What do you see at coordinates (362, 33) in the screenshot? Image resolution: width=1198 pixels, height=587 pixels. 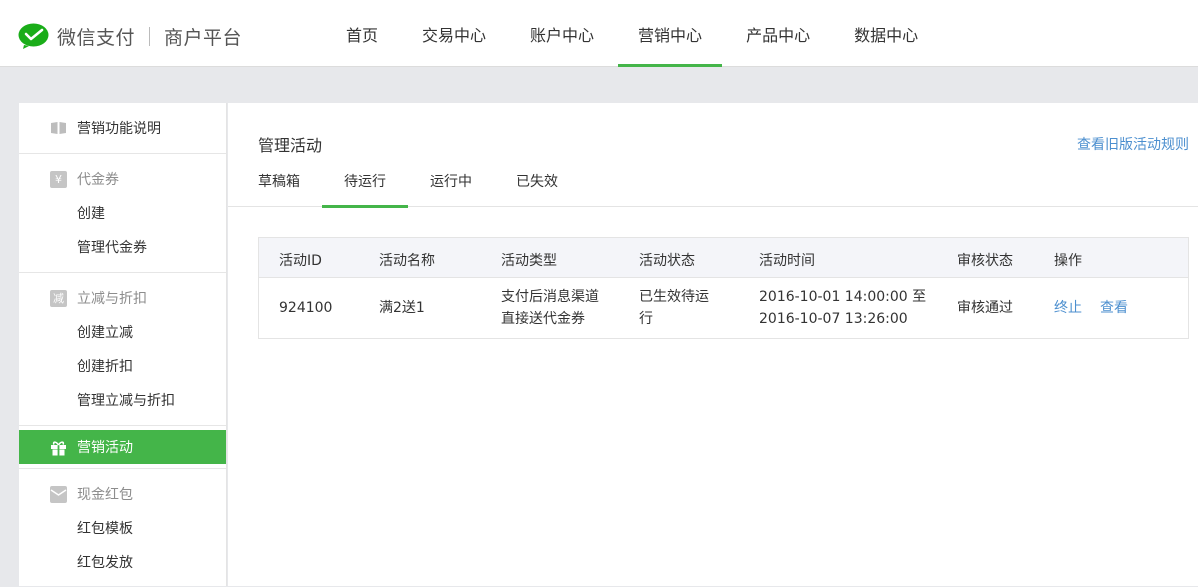 I see `nav-home: 首页` at bounding box center [362, 33].